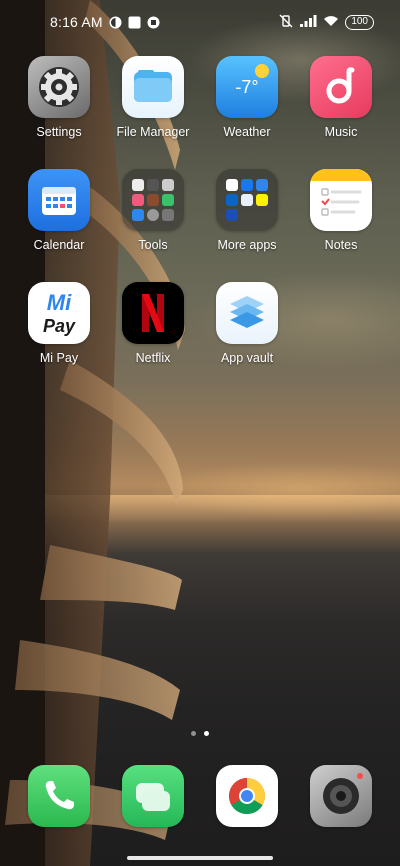  Describe the element at coordinates (247, 132) in the screenshot. I see `app-label: Weather` at that location.